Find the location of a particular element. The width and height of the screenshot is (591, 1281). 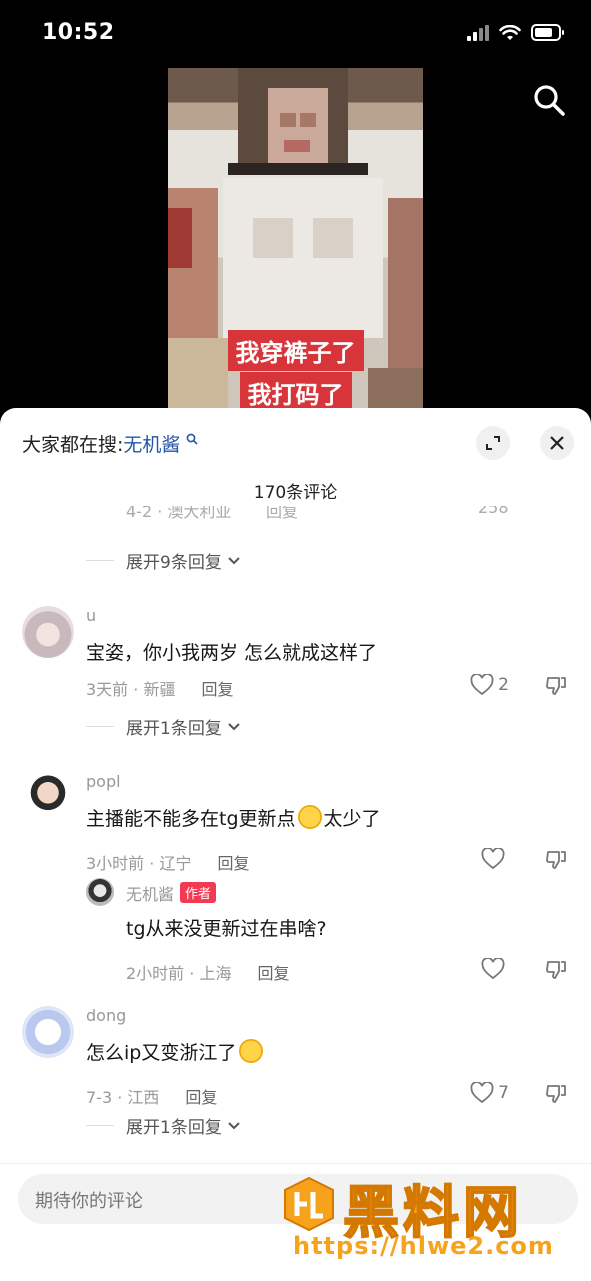

comment-text: 怎么ip又变浙江了 is located at coordinates (161, 1053).